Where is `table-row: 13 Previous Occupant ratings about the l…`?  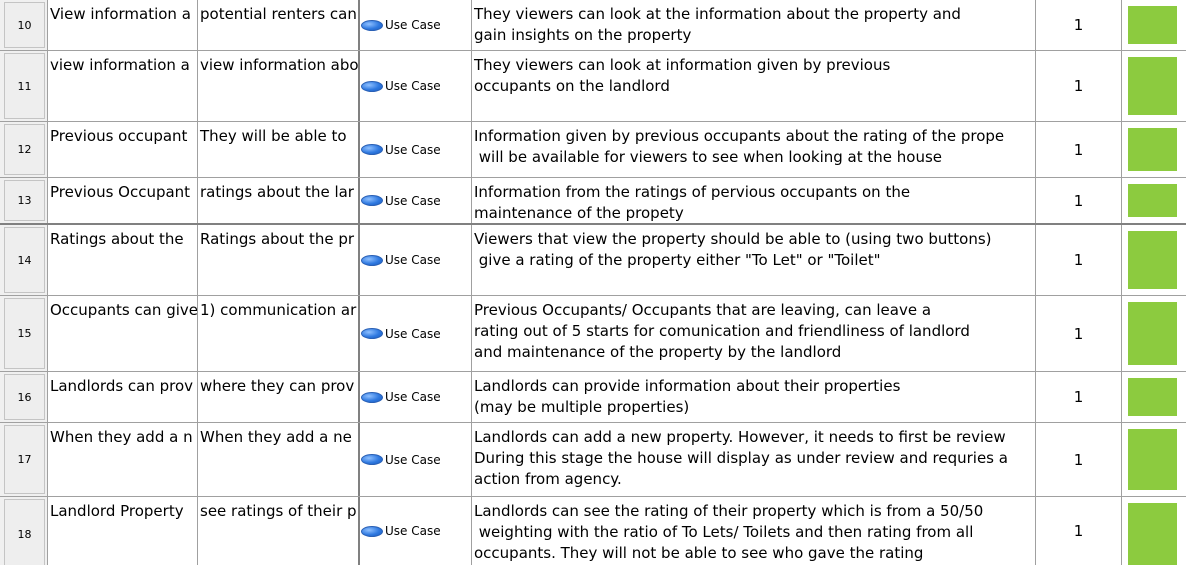 table-row: 13 Previous Occupant ratings about the l… is located at coordinates (593, 201).